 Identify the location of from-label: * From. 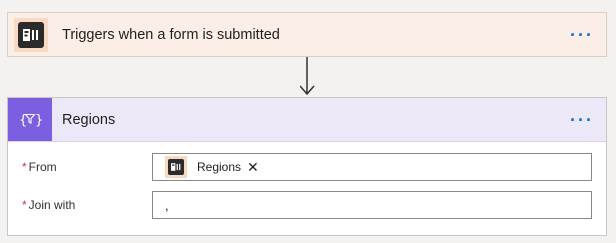
(39, 167).